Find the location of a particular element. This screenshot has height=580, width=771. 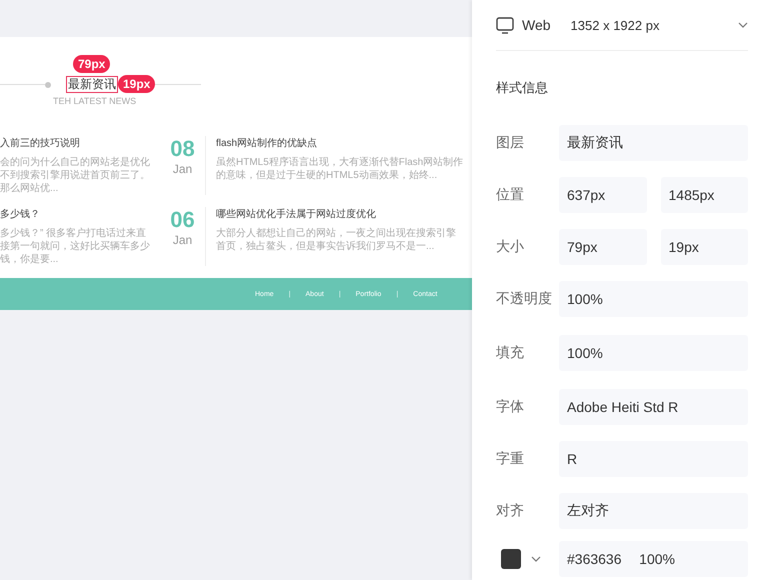

section-heading: 样式信息 is located at coordinates (522, 88).